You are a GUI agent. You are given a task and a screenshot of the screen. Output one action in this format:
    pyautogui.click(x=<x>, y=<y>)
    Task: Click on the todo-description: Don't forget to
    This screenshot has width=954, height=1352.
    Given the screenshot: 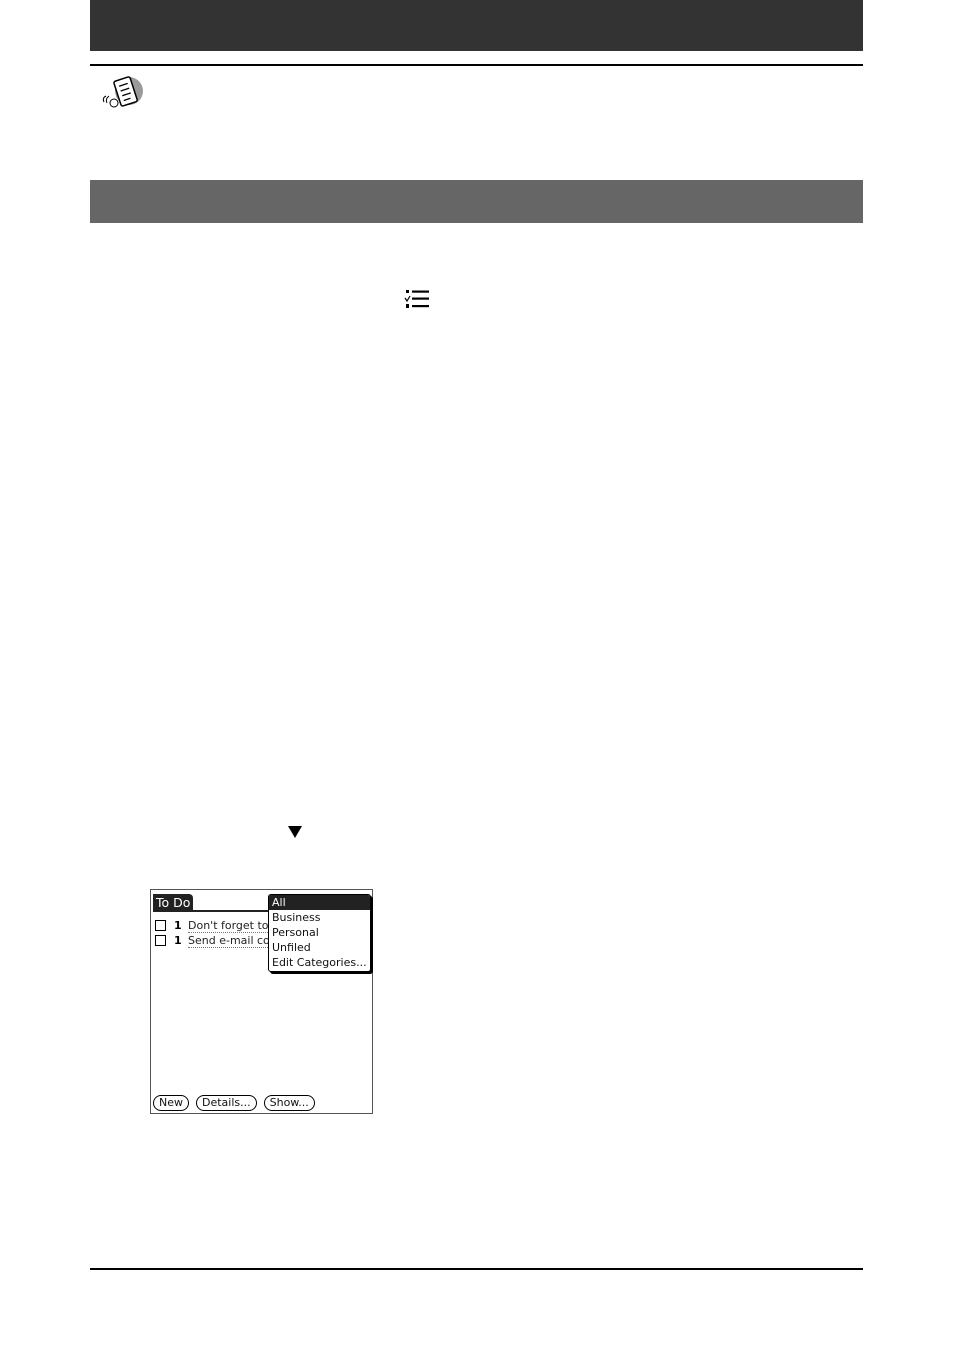 What is the action you would take?
    pyautogui.click(x=228, y=926)
    